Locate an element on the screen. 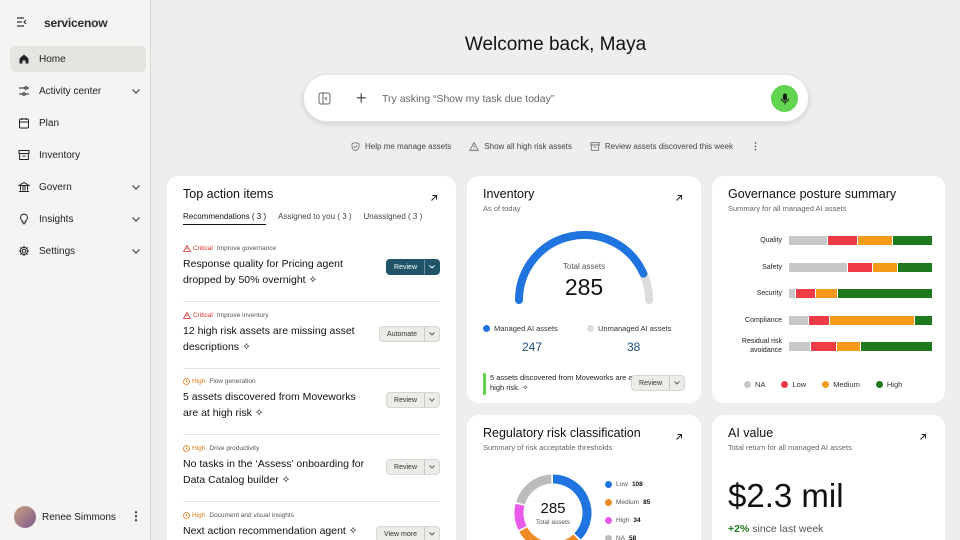 The image size is (960, 540). action-button: Automate is located at coordinates (409, 334).